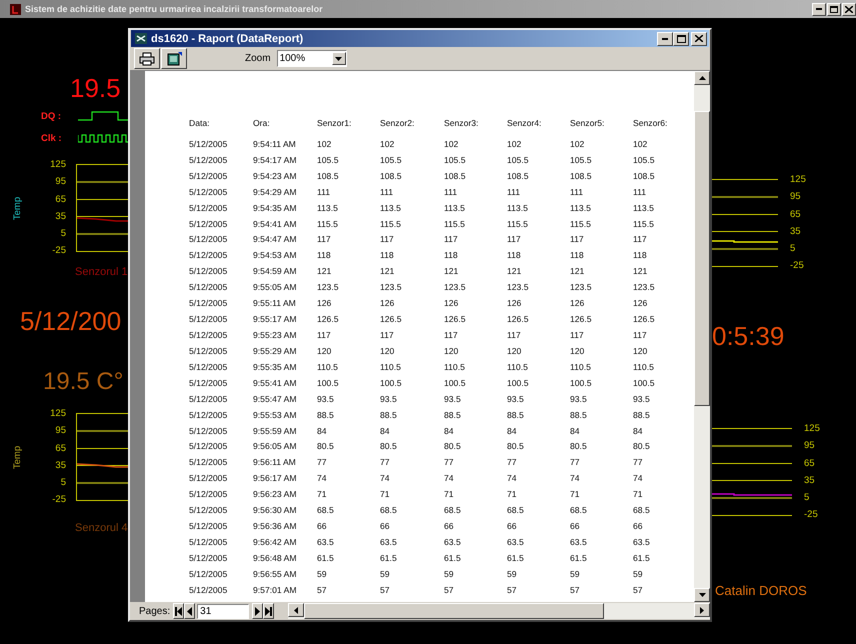 The height and width of the screenshot is (644, 856). Describe the element at coordinates (275, 431) in the screenshot. I see `table-cell-text: 9:55:59 AM` at that location.